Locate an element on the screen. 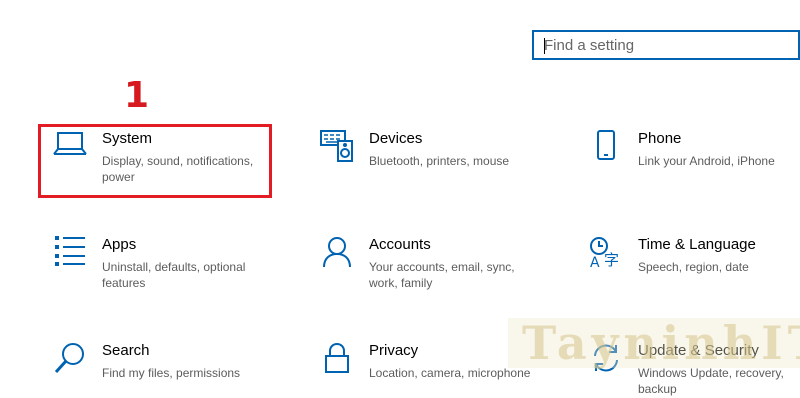 This screenshot has width=800, height=398. text-caret is located at coordinates (544, 46).